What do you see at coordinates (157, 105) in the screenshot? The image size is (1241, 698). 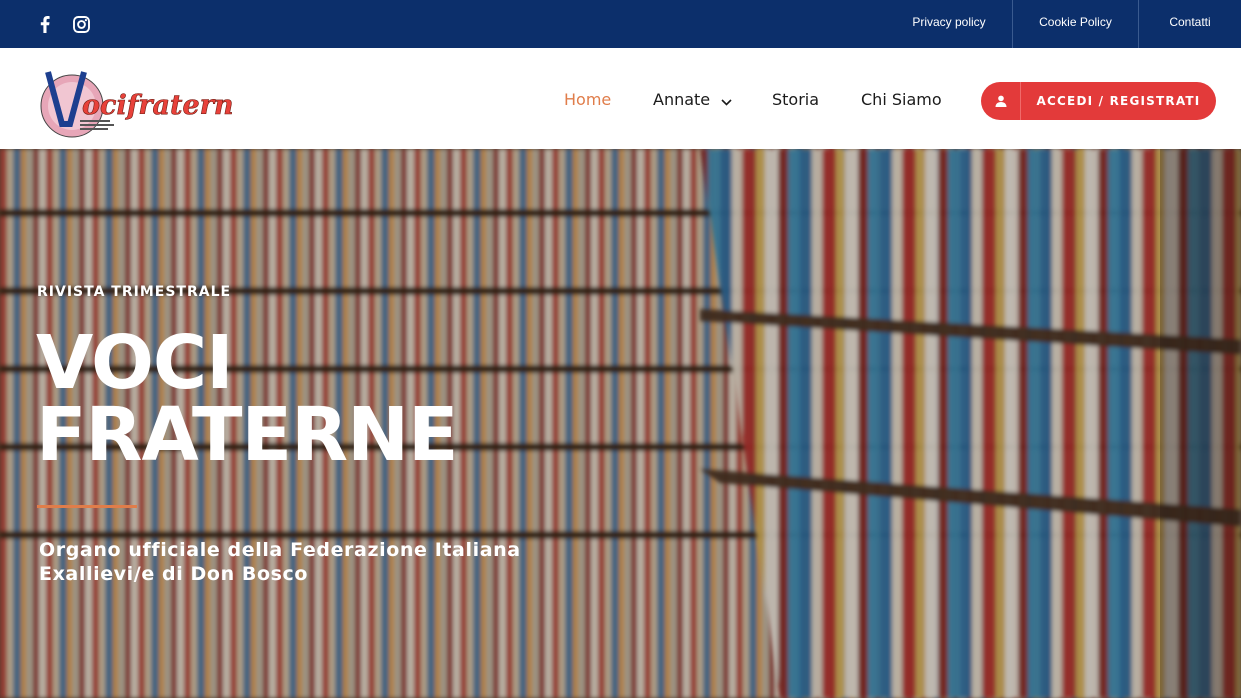 I see `svg-text: ocifraterne` at bounding box center [157, 105].